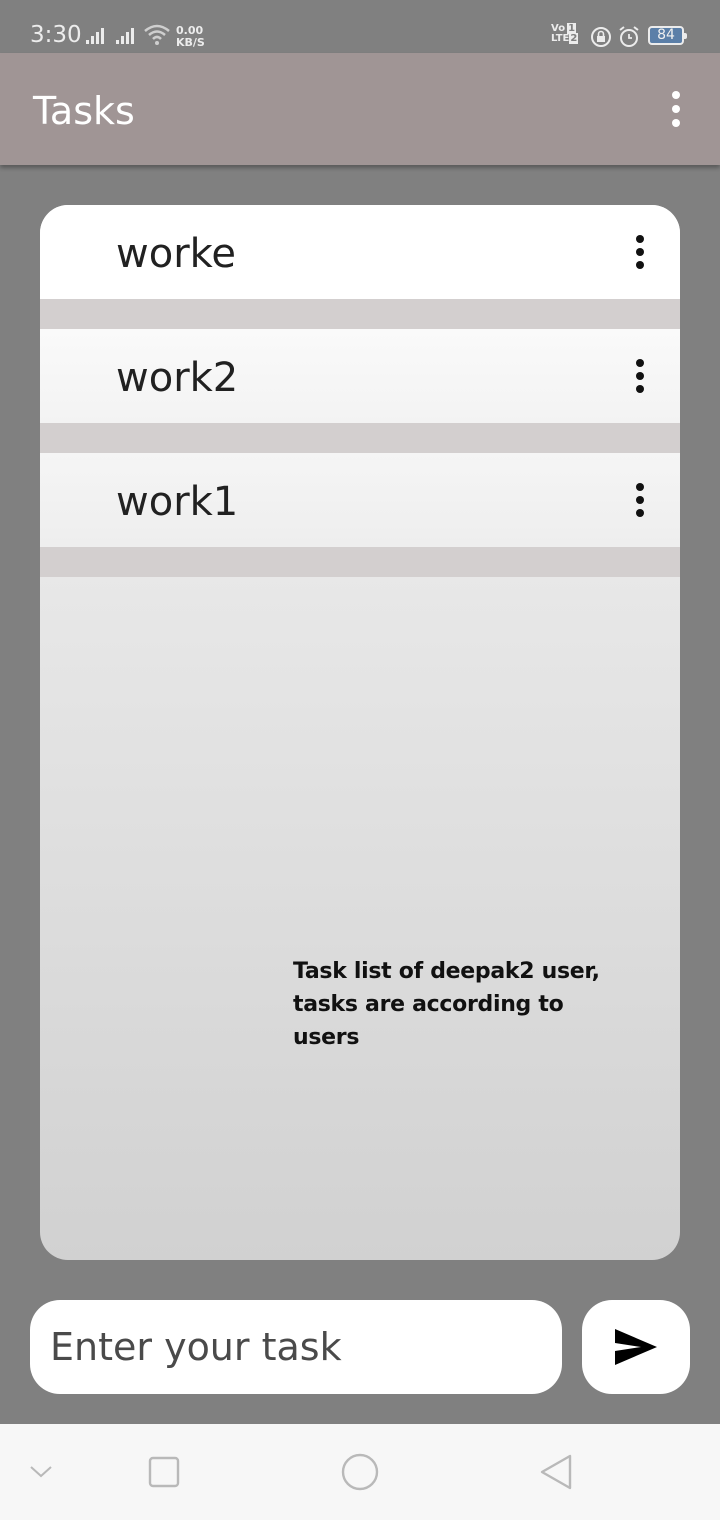 The image size is (720, 1520). Describe the element at coordinates (360, 109) in the screenshot. I see `app-bar: Tasks` at that location.